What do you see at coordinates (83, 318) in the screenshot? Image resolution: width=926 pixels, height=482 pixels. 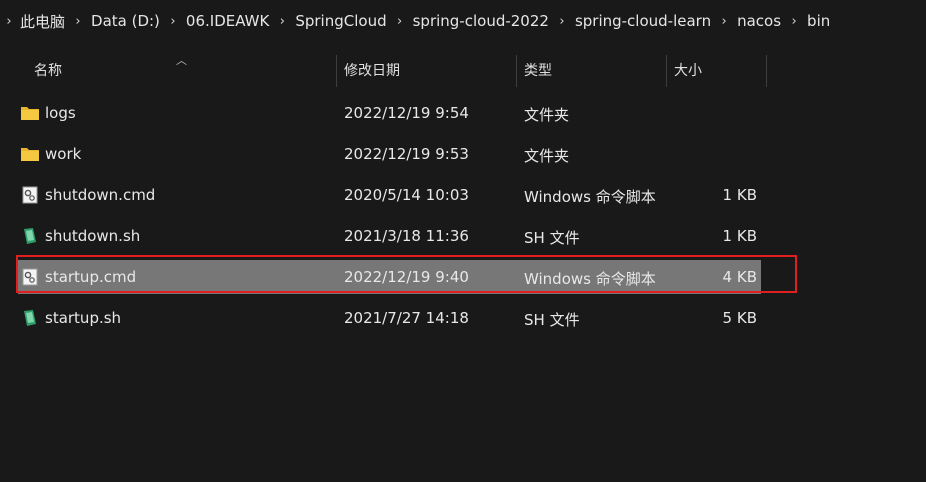 I see `file-name: startup.sh` at bounding box center [83, 318].